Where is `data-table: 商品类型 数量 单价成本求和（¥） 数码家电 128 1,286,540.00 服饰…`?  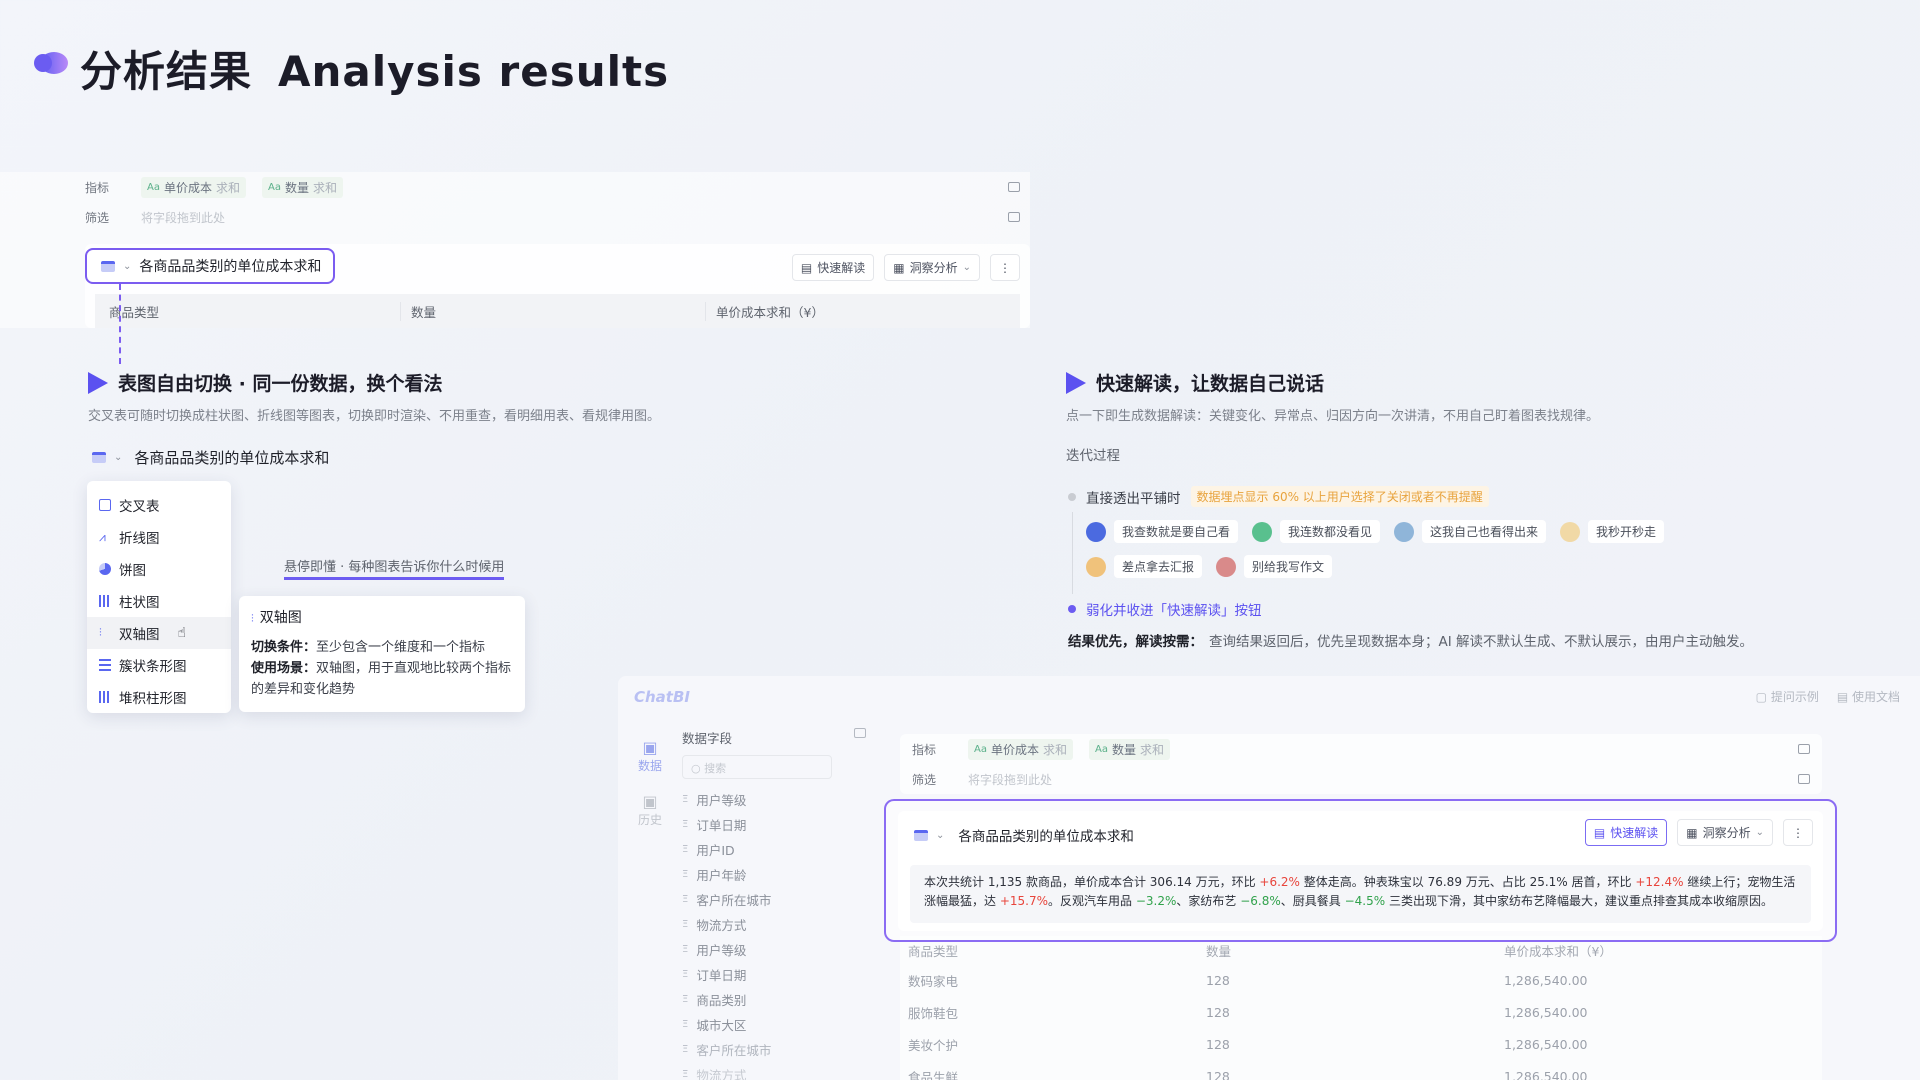 data-table: 商品类型 数量 单价成本求和（¥） 数码家电 128 1,286,540.00 服饰… is located at coordinates (1361, 1008).